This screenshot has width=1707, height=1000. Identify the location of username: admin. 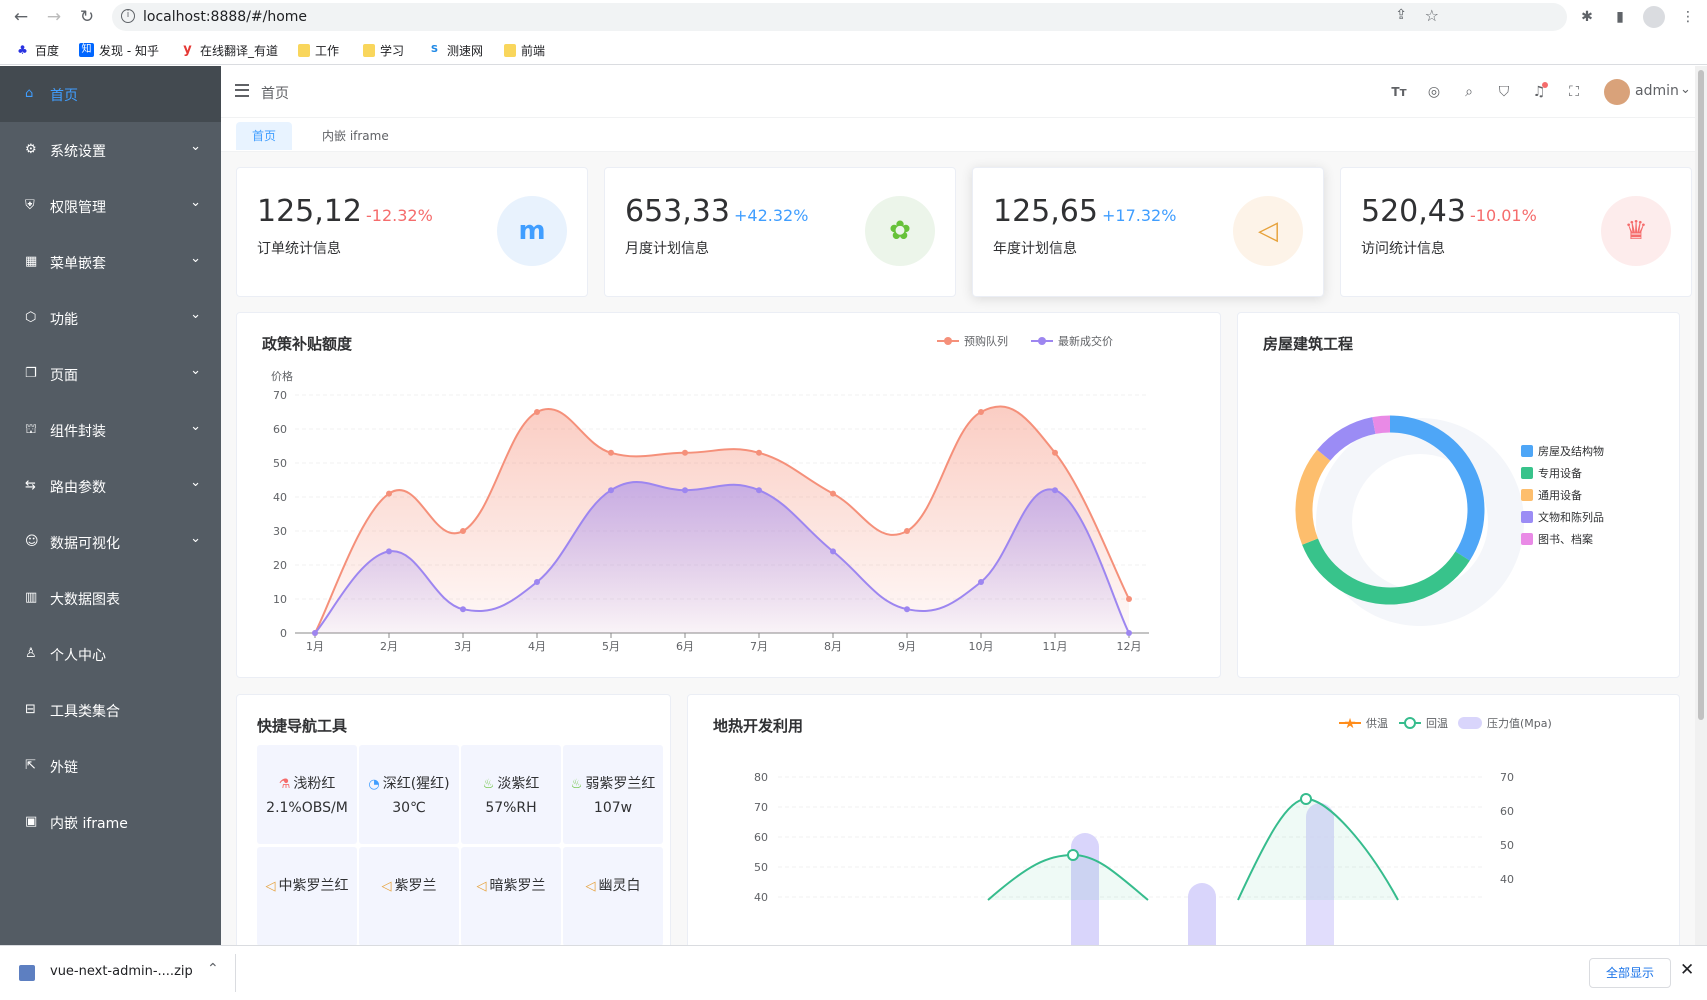
(1657, 91).